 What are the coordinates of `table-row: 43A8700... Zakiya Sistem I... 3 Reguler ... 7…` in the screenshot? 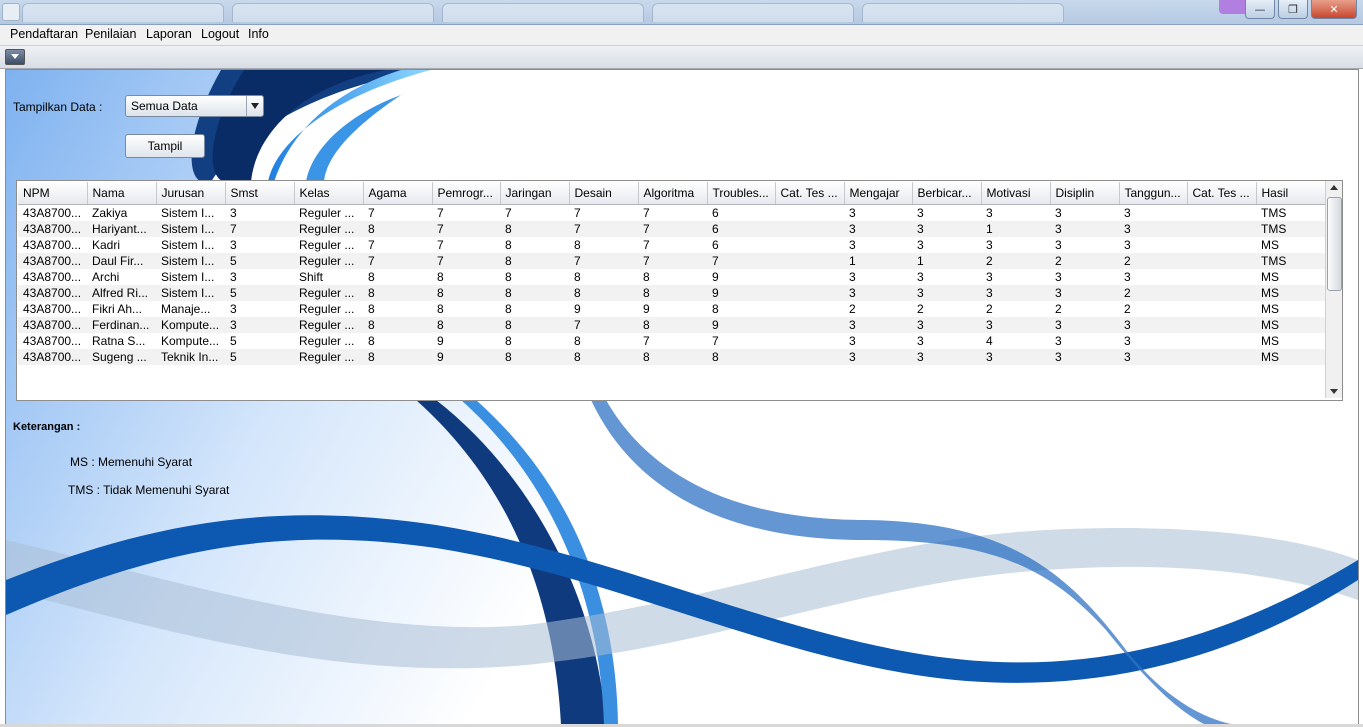 It's located at (672, 213).